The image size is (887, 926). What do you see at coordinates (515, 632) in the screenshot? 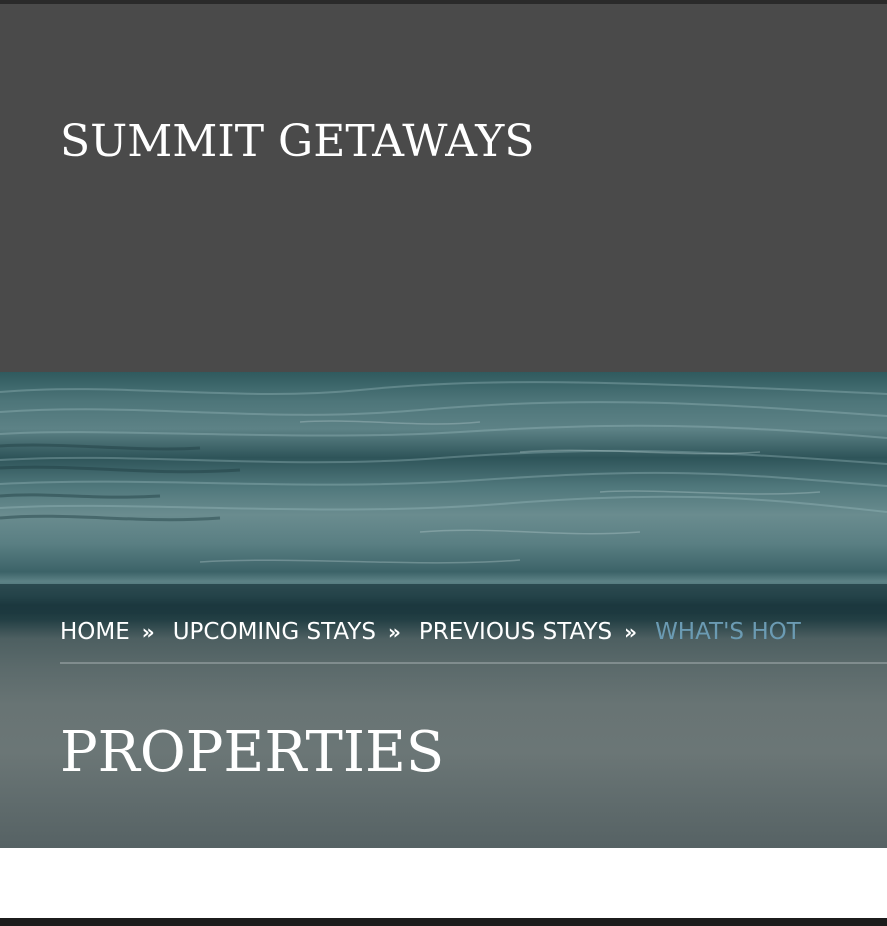
I see `breadcrumb-previous-stays-link: PREVIOUS STAYS` at bounding box center [515, 632].